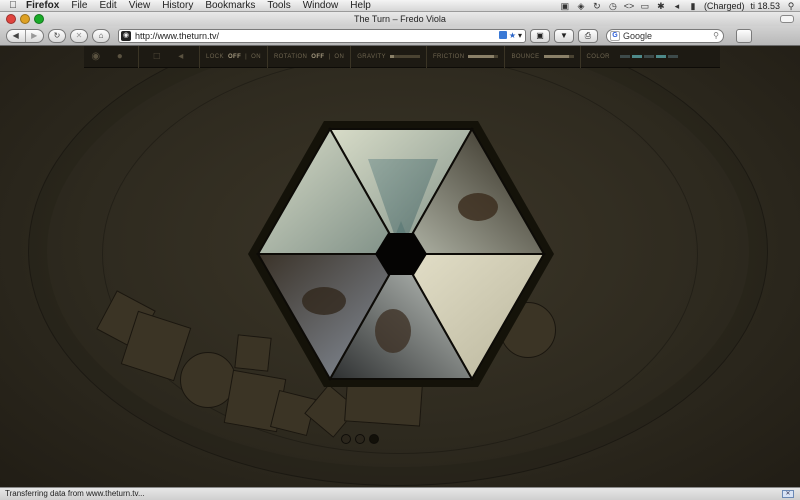 This screenshot has height=500, width=800. What do you see at coordinates (613, 6) in the screenshot?
I see `time-machine-icon: ◷` at bounding box center [613, 6].